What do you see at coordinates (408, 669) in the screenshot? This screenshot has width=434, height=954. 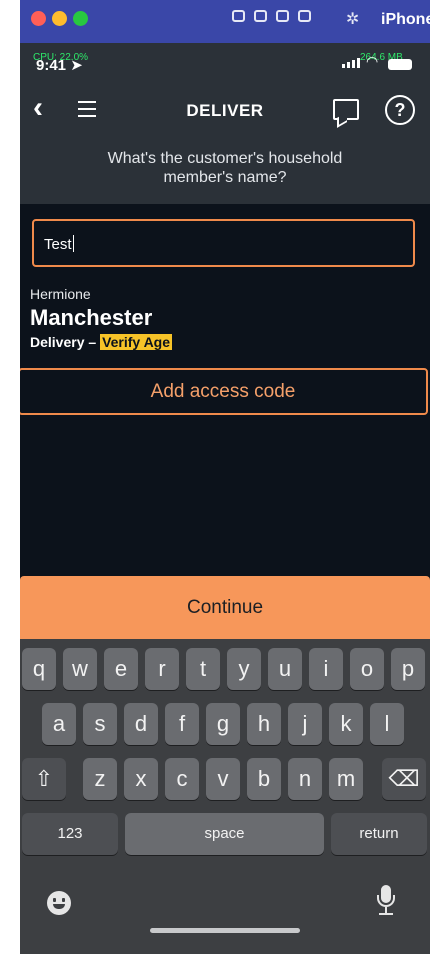 I see `key-p: p` at bounding box center [408, 669].